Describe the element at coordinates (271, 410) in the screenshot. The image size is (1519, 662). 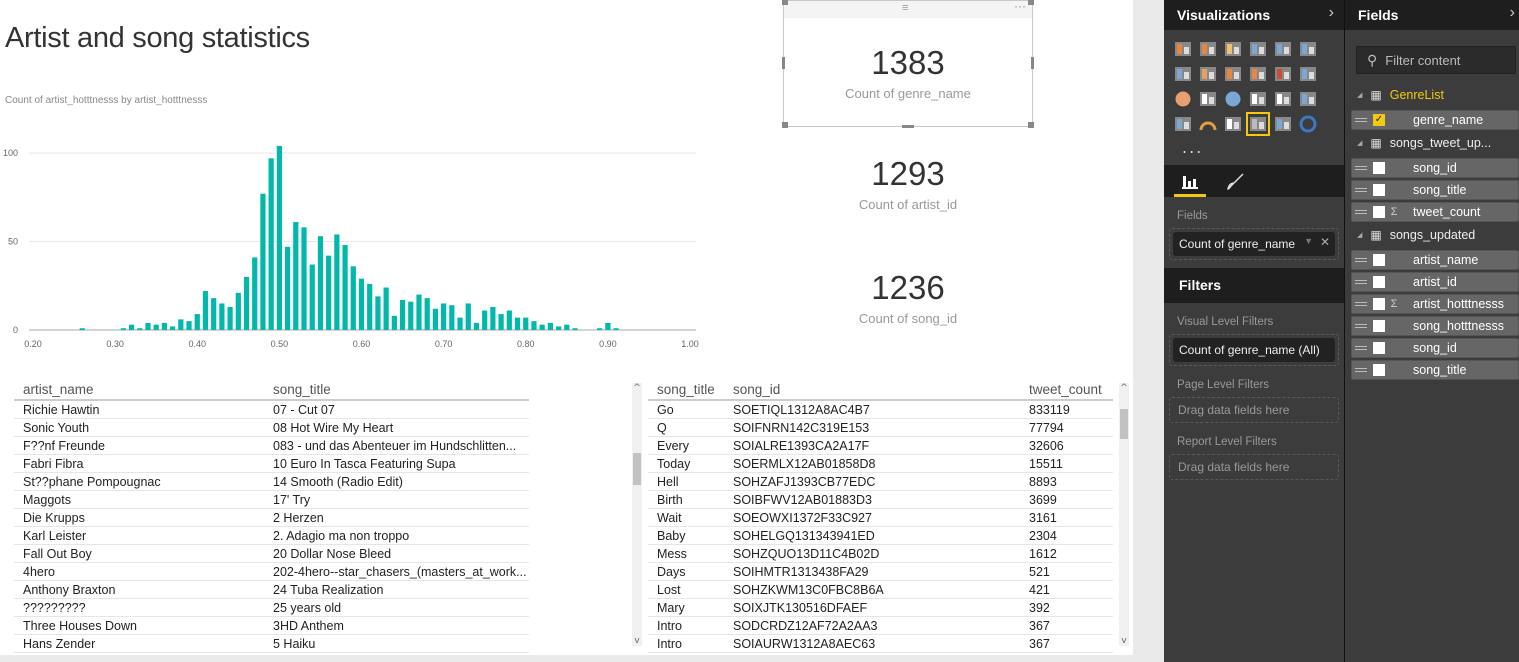
I see `table-row: Richie Hawtin 07 - Cut 07` at that location.